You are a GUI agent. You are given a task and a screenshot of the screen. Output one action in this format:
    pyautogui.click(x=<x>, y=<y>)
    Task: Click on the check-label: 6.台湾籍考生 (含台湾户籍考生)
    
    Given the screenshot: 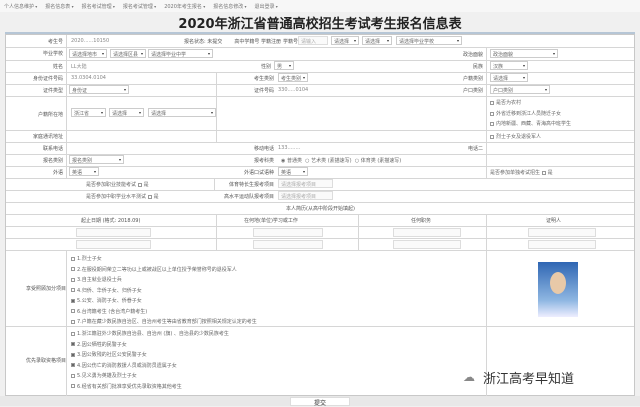 What is the action you would take?
    pyautogui.click(x=112, y=311)
    